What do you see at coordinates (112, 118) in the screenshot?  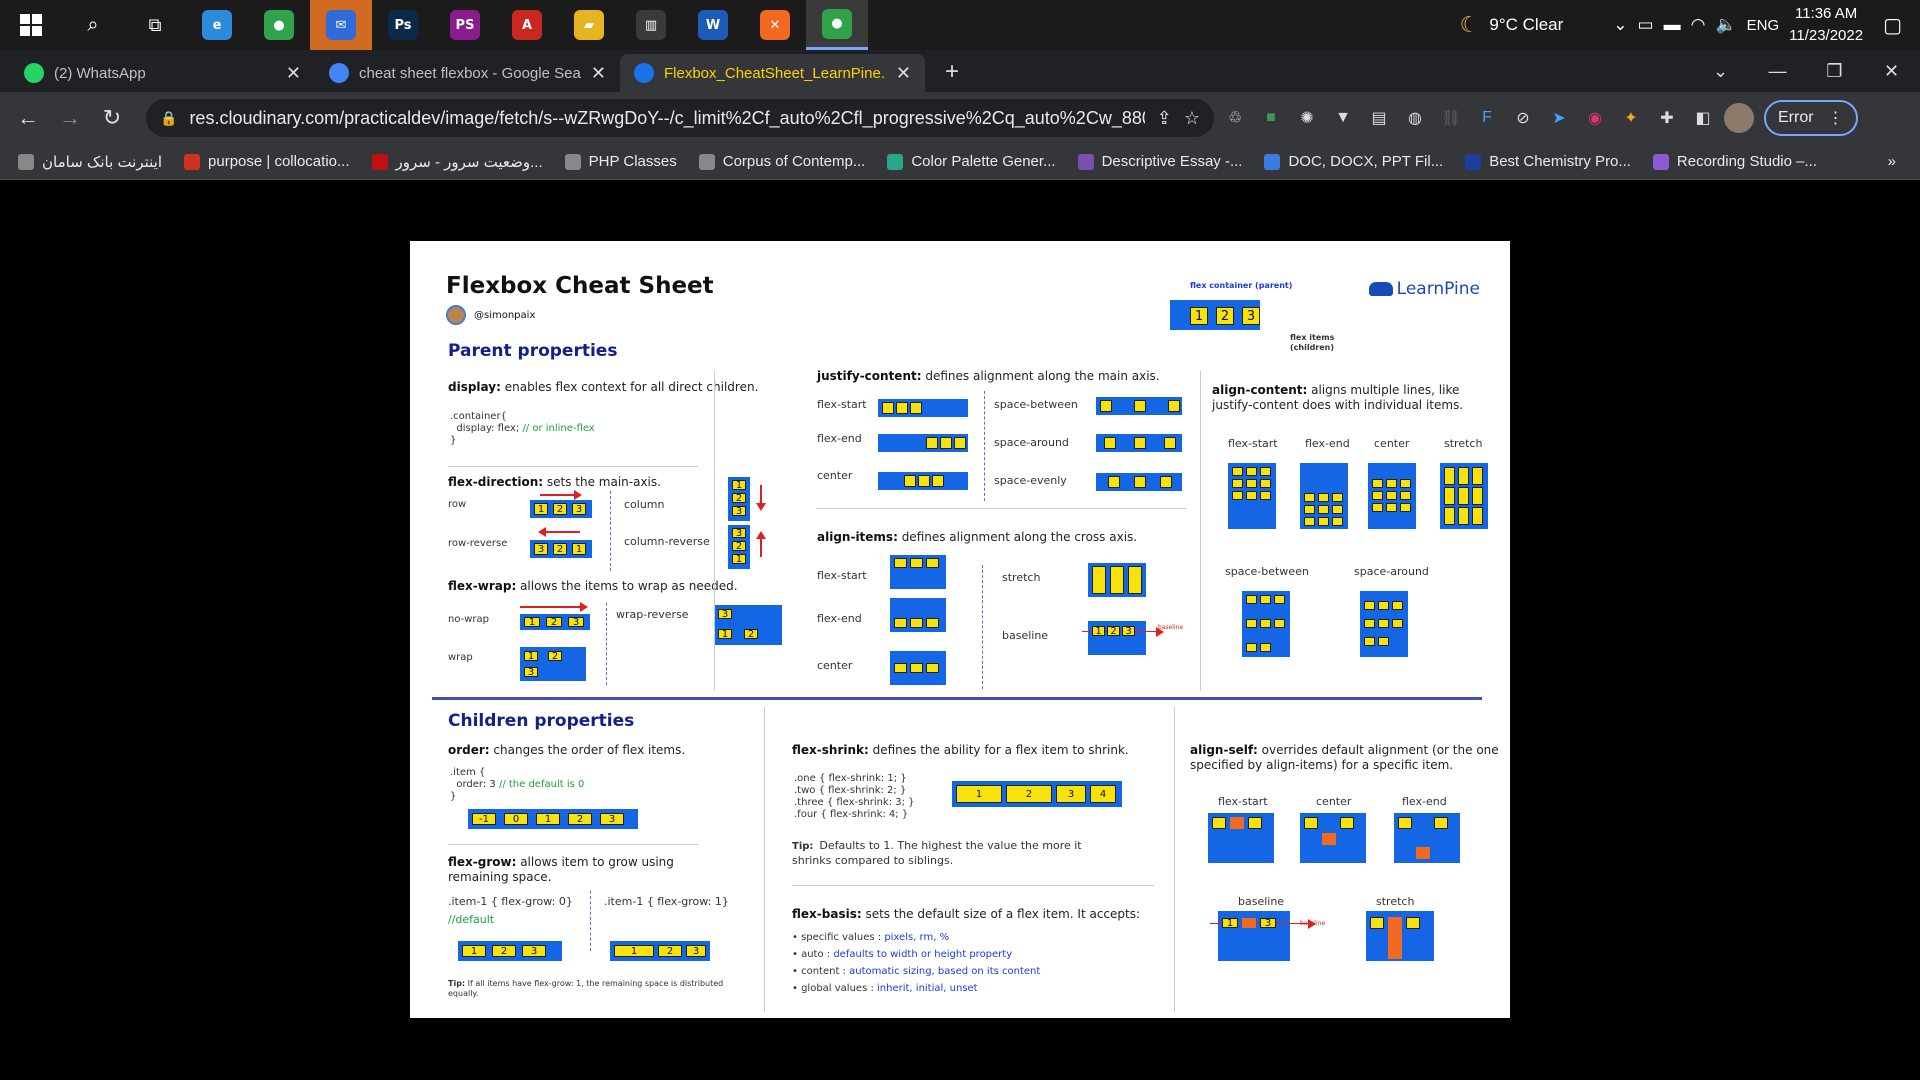 I see `reload-button: ↻` at bounding box center [112, 118].